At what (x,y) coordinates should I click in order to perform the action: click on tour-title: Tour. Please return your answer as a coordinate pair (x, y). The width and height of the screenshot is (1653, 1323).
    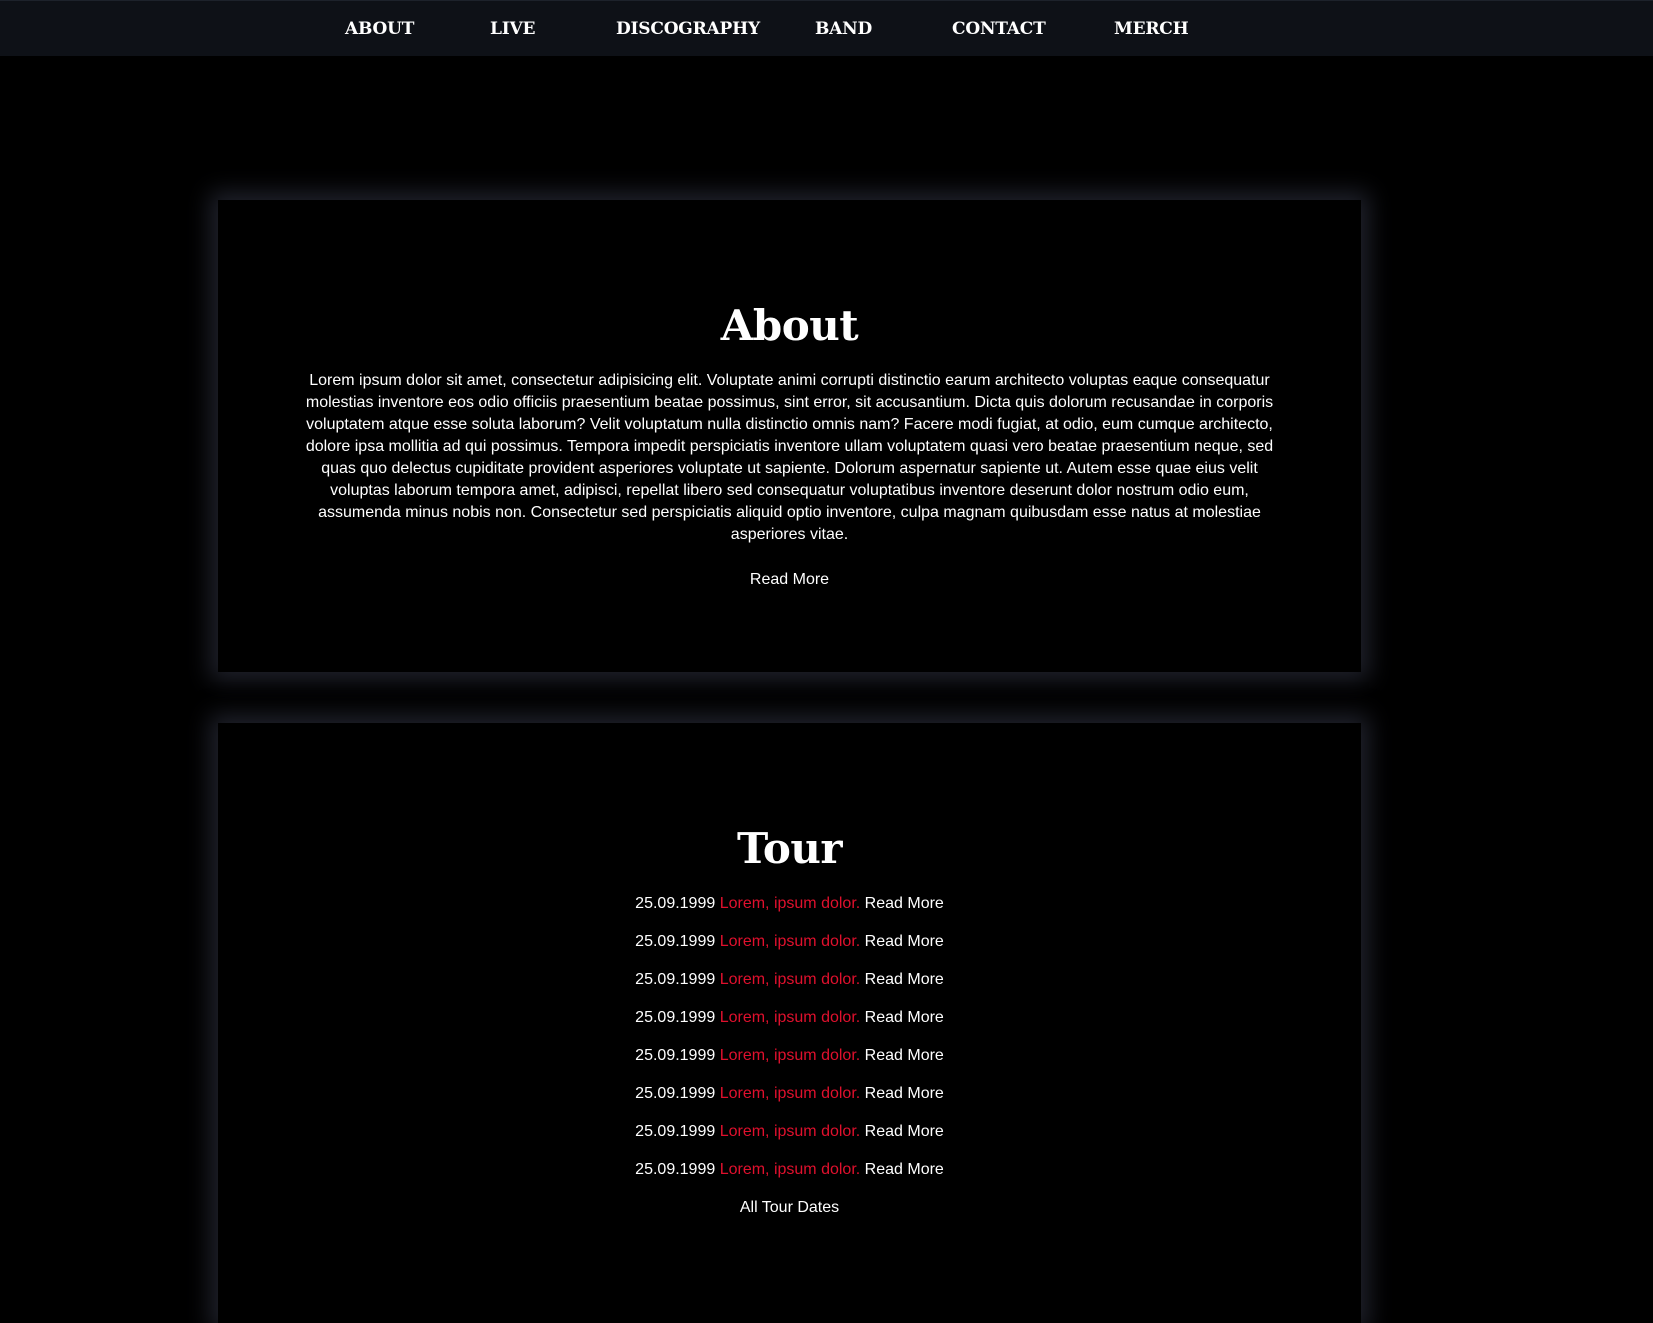
    Looking at the image, I should click on (789, 848).